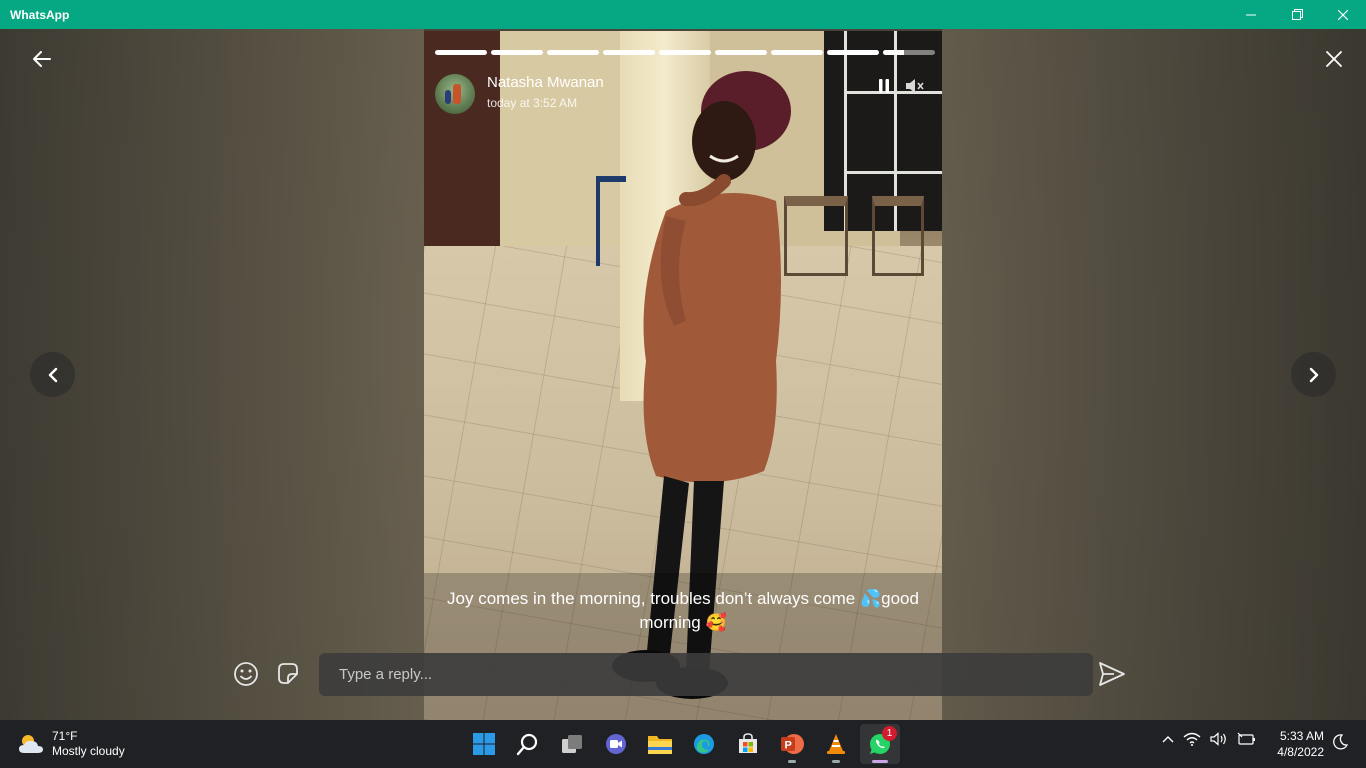 Image resolution: width=1366 pixels, height=768 pixels. I want to click on wifi-icon, so click(1192, 739).